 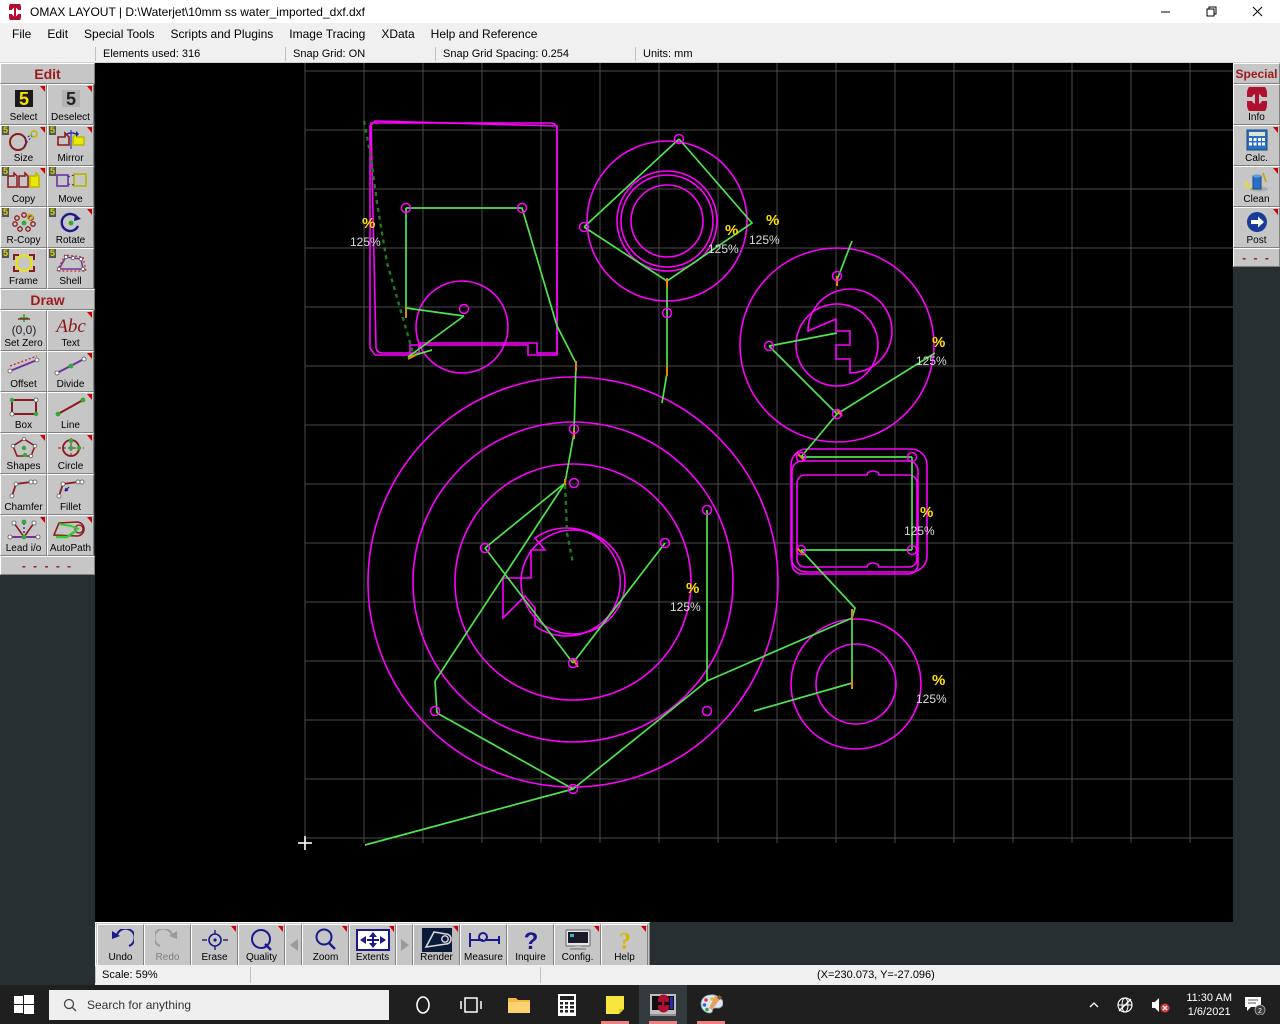 I want to click on bottom-button-measure: Measure, so click(x=483, y=945).